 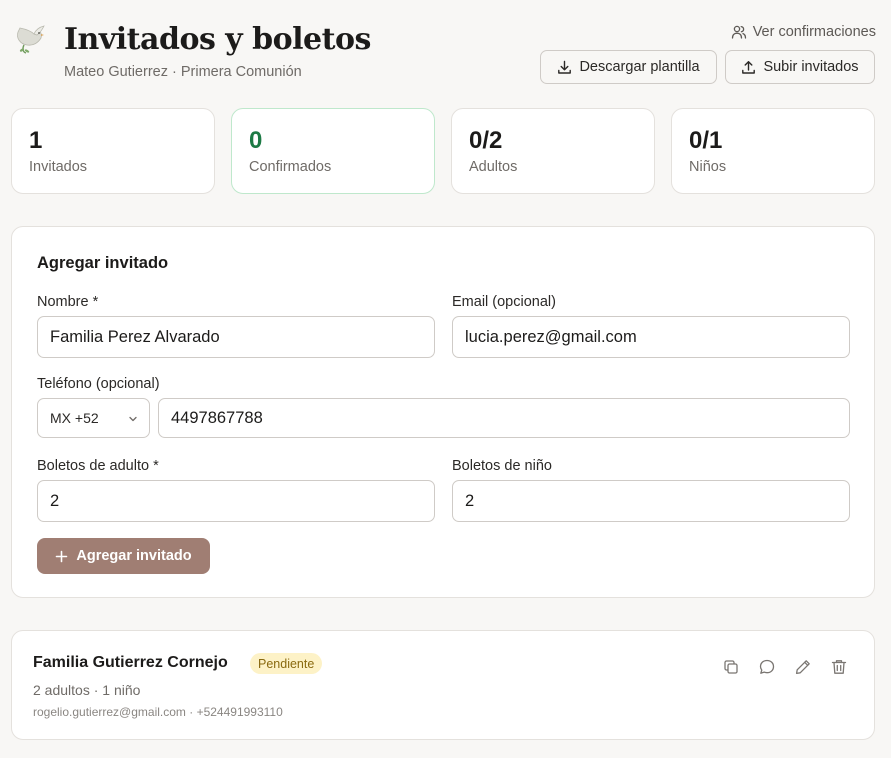 I want to click on stat-confirmados: 0 Confirmados, so click(x=333, y=151).